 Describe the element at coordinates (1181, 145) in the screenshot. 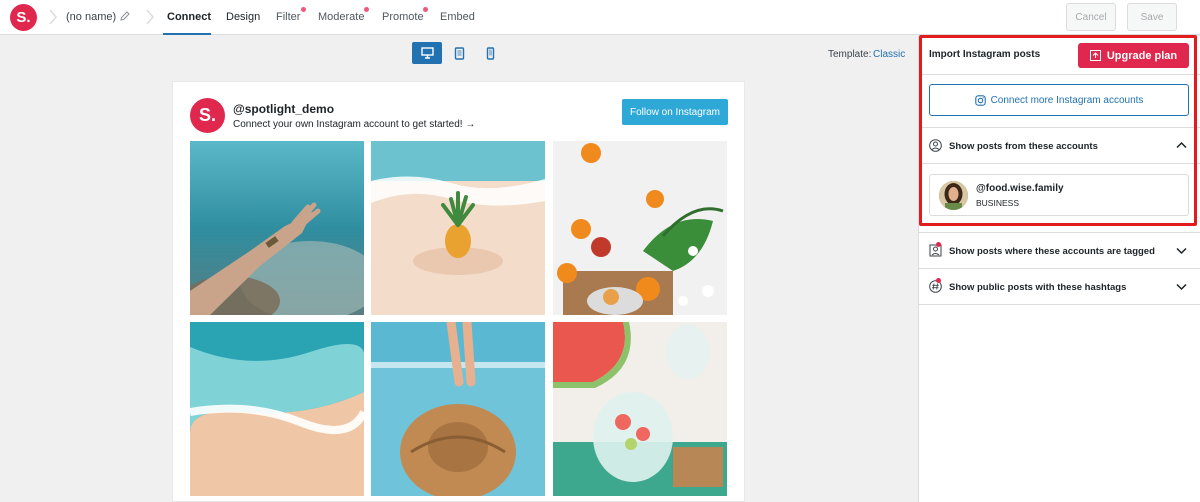

I see `chevron-up-icon` at that location.